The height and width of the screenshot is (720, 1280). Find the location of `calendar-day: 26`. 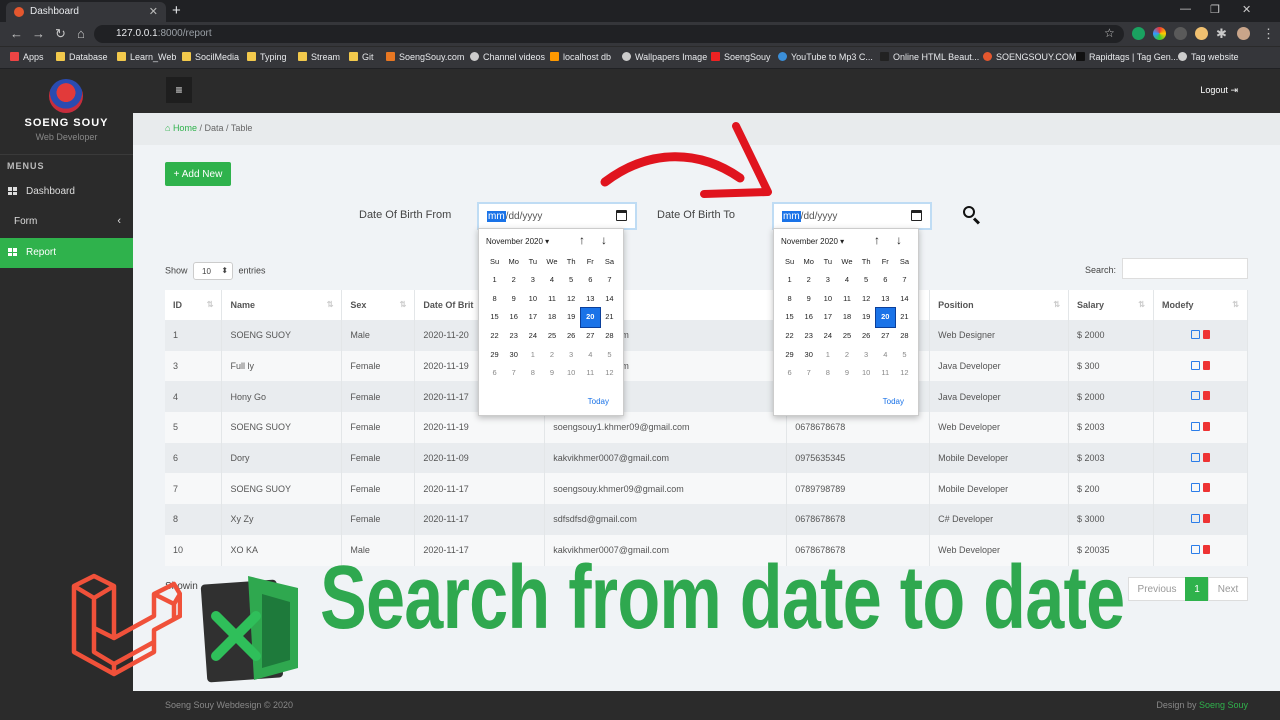

calendar-day: 26 is located at coordinates (571, 336).